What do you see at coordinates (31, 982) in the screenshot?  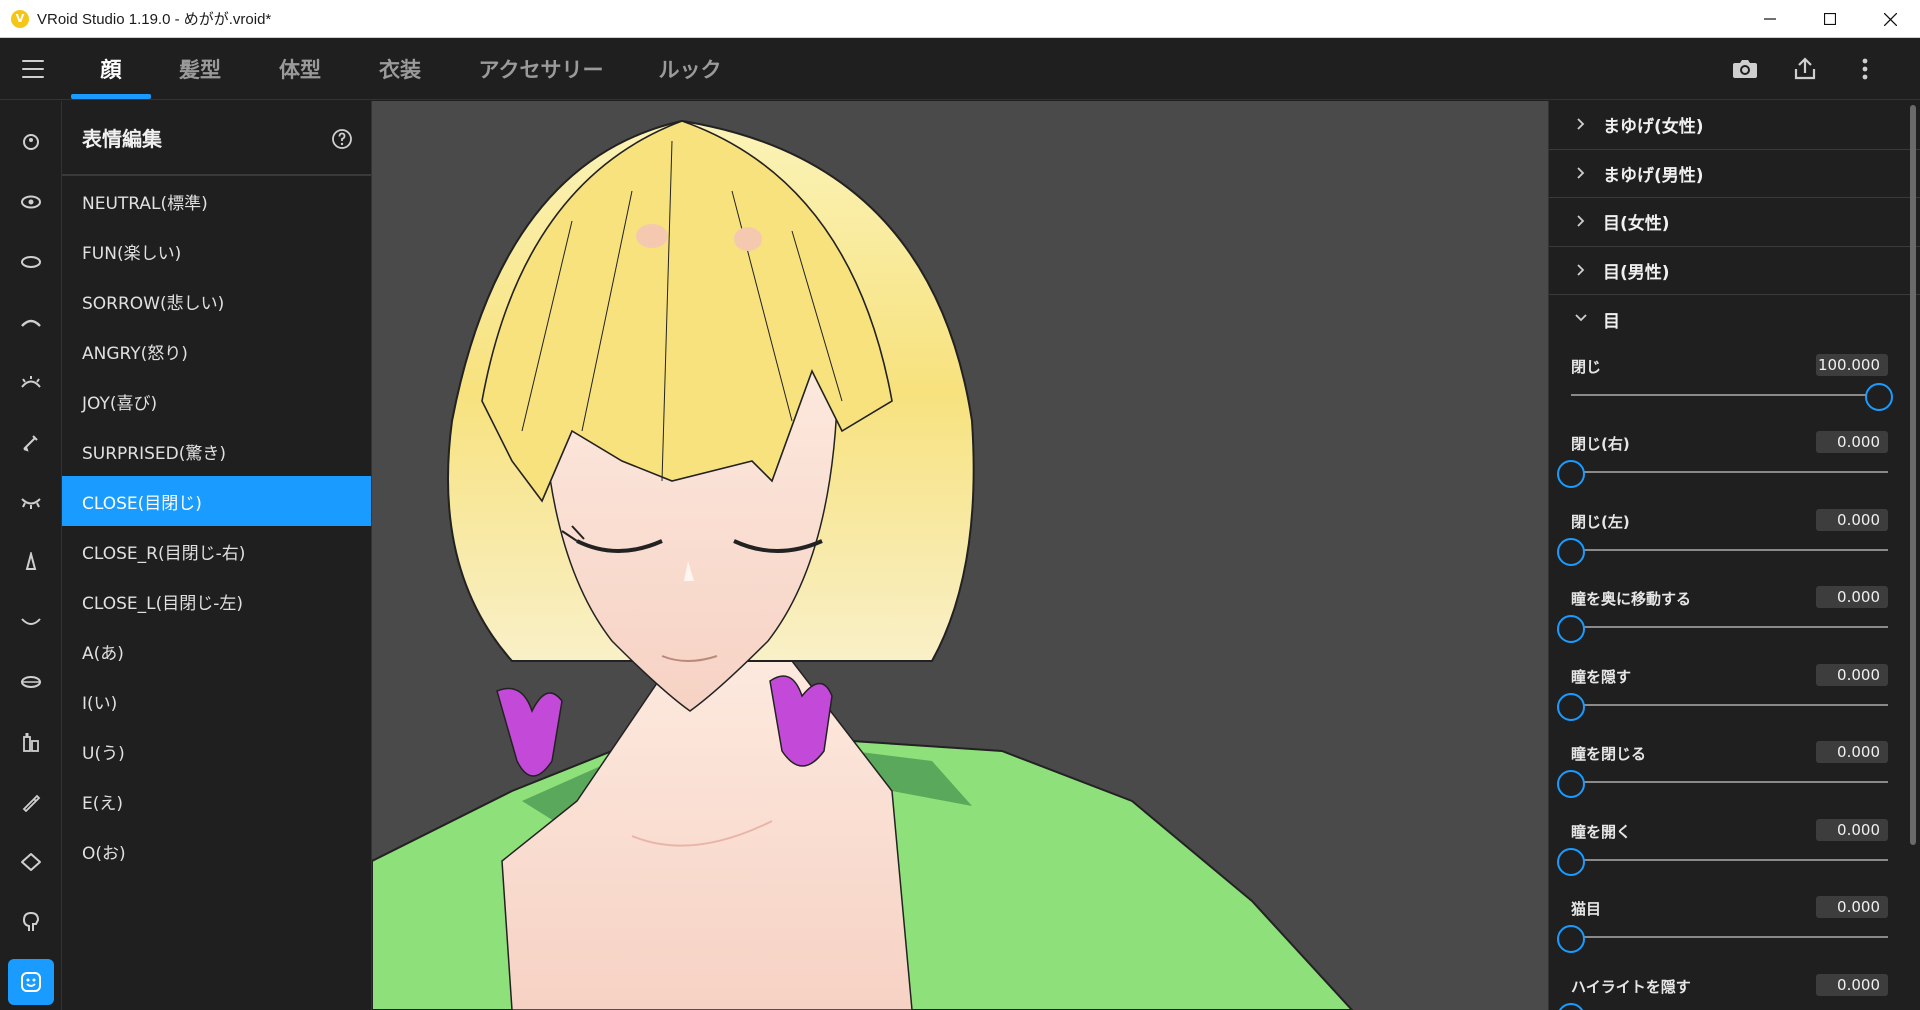 I see `expression-face-icon` at bounding box center [31, 982].